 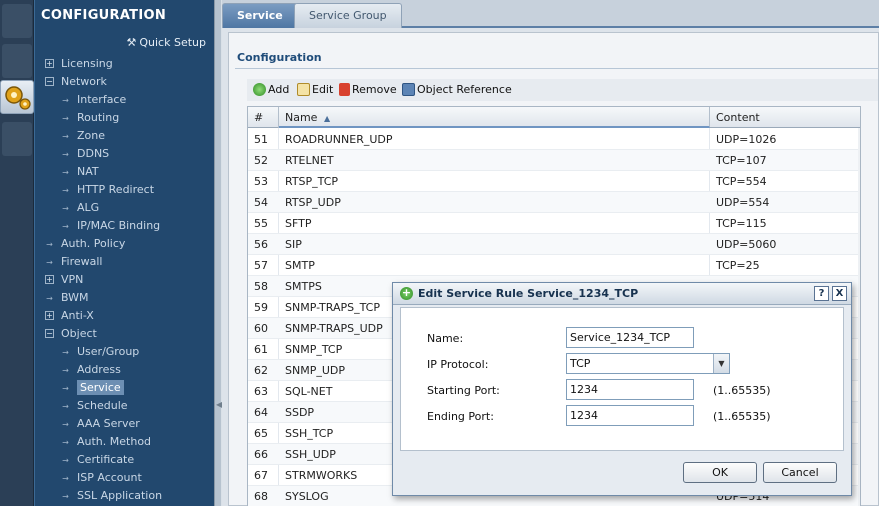 I want to click on nav-item-network: − Network, so click(x=76, y=82).